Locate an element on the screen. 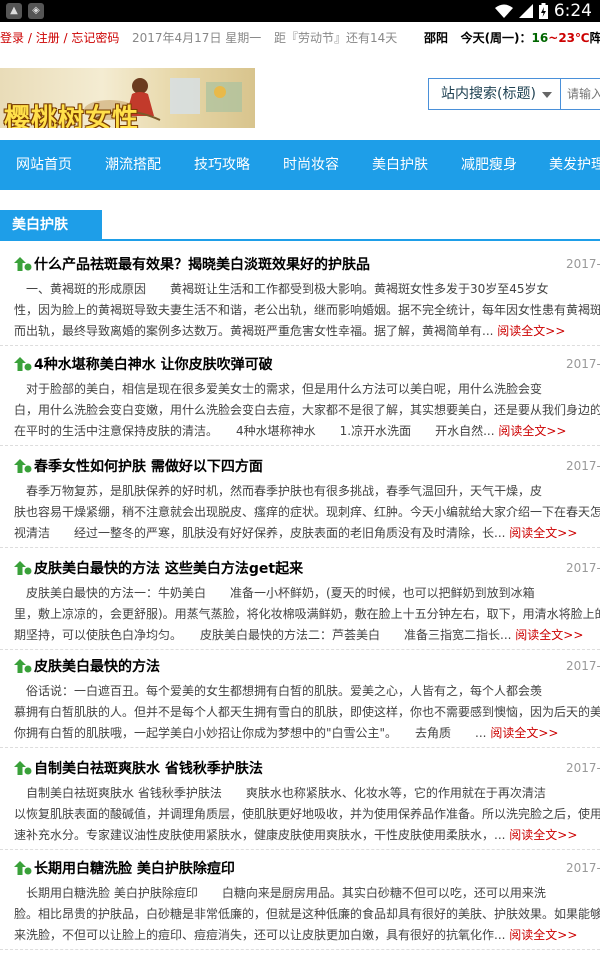  weather-city: 邵阳 is located at coordinates (436, 38).